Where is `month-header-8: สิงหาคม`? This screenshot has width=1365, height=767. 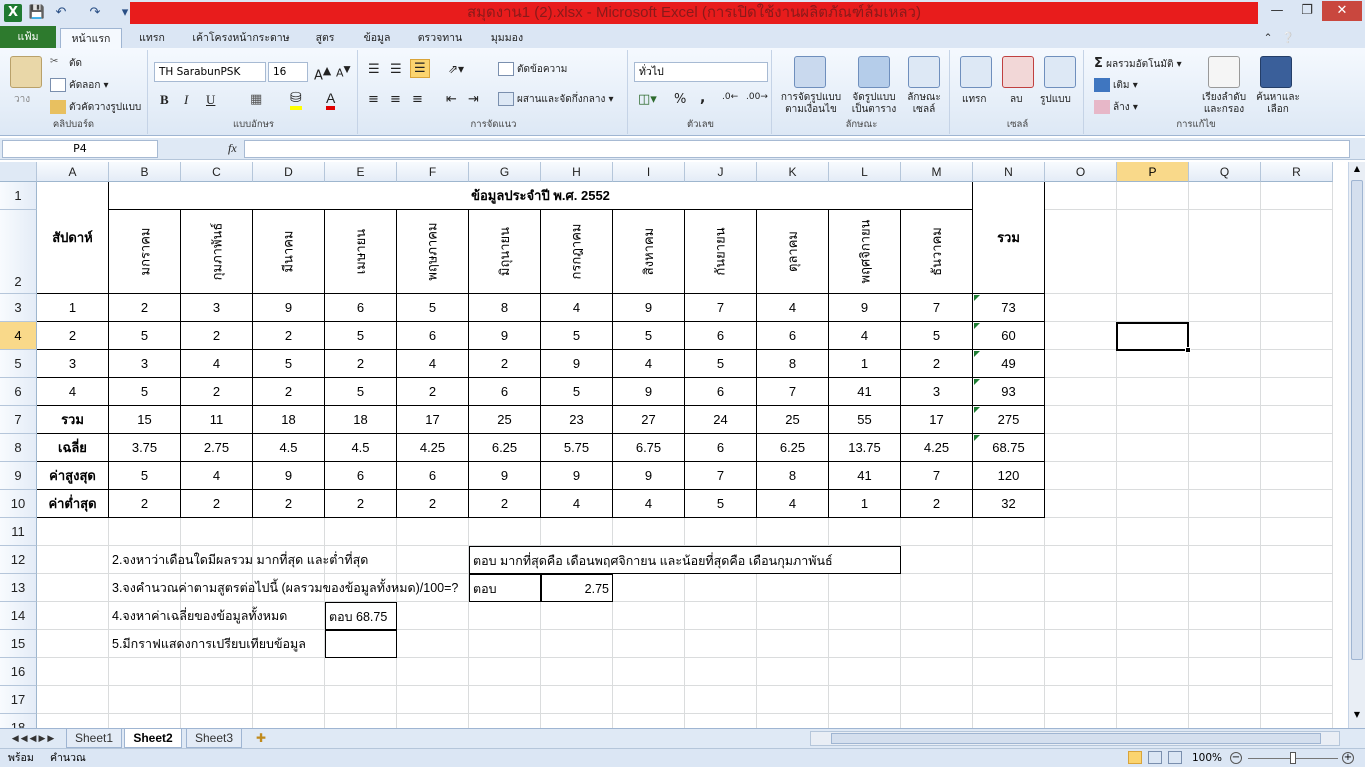
month-header-8: สิงหาคม is located at coordinates (649, 252).